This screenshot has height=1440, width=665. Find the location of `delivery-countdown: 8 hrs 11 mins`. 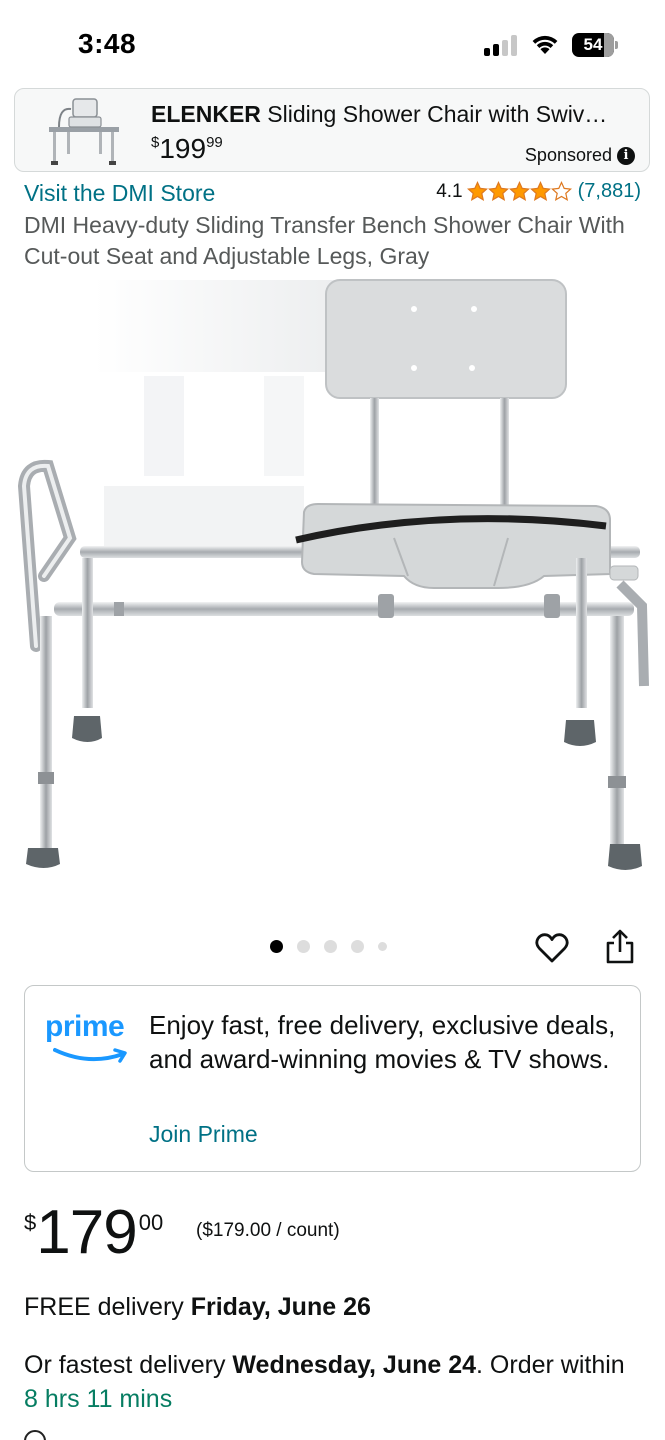

delivery-countdown: 8 hrs 11 mins is located at coordinates (98, 1399).